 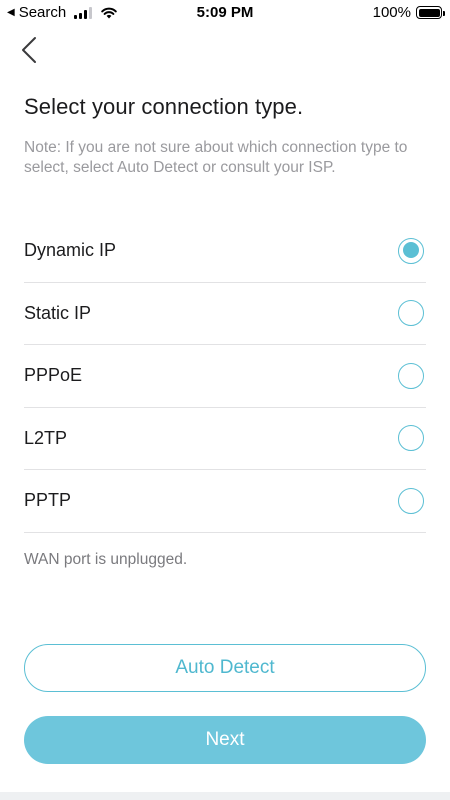 I want to click on option-pppoe: PPPoE, so click(x=225, y=376).